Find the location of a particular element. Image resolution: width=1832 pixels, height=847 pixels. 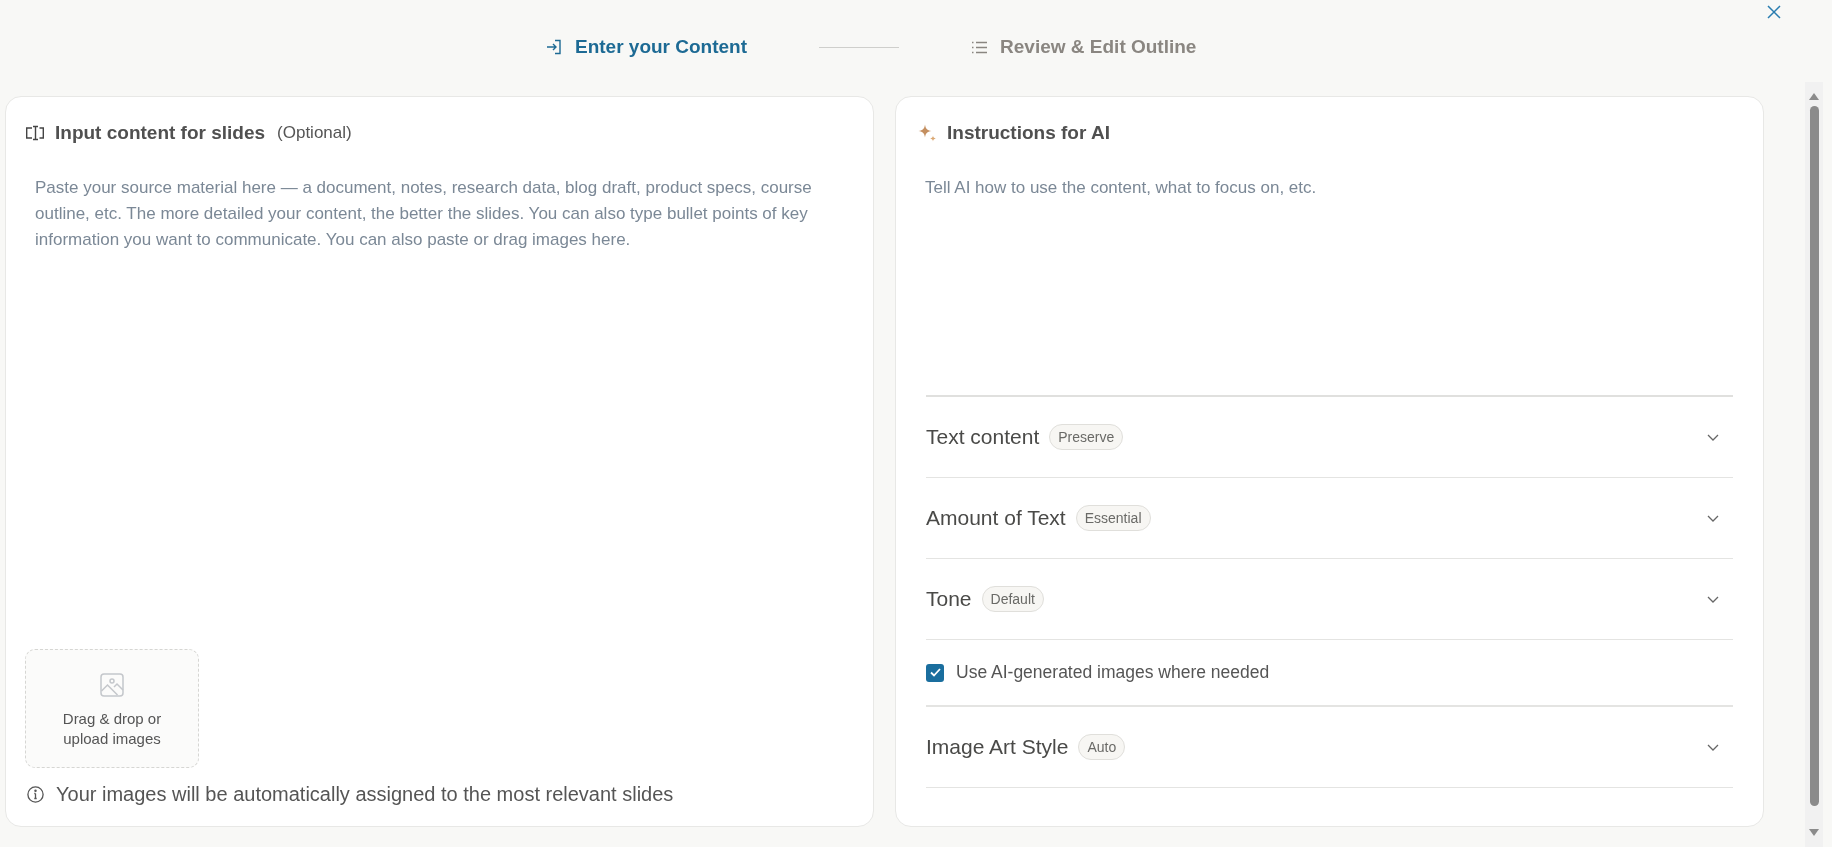

check-icon is located at coordinates (935, 672).